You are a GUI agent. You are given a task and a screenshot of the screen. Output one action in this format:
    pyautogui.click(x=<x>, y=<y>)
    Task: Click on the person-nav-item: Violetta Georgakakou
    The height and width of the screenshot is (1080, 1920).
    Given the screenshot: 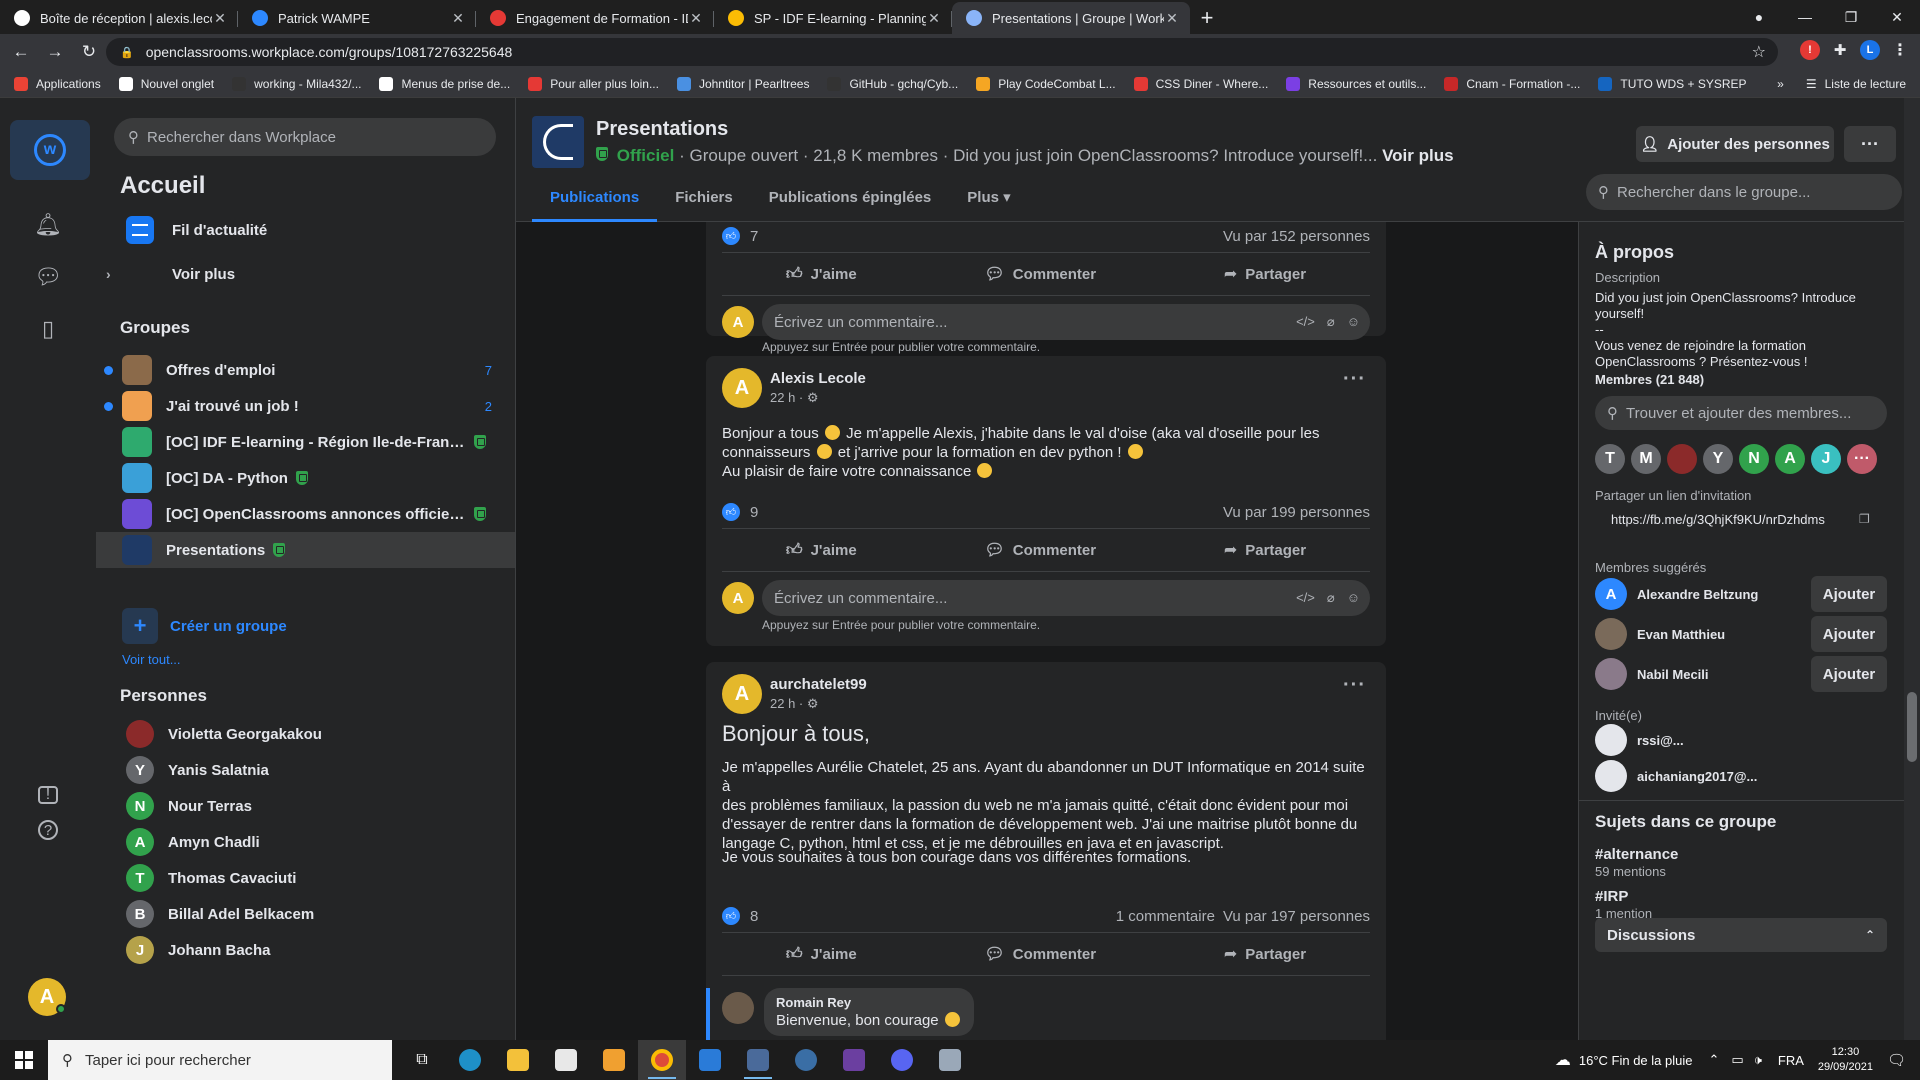 What is the action you would take?
    pyautogui.click(x=305, y=734)
    